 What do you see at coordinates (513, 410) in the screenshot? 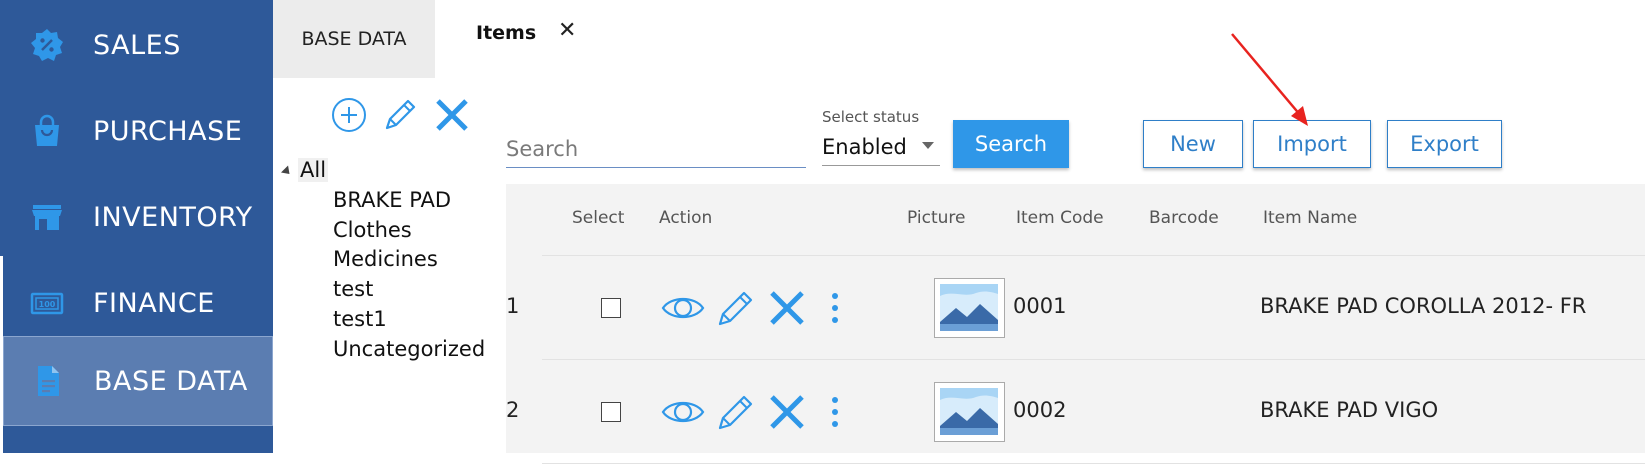
I see `row-number: 2` at bounding box center [513, 410].